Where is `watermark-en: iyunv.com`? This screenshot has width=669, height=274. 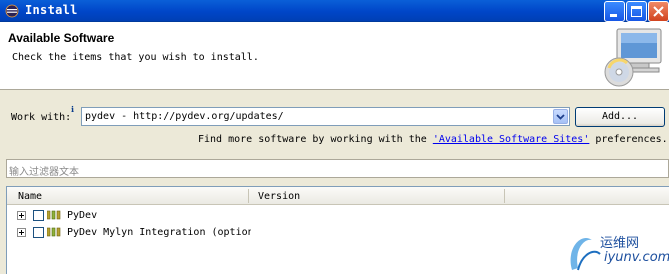
watermark-en: iyunv.com is located at coordinates (636, 257).